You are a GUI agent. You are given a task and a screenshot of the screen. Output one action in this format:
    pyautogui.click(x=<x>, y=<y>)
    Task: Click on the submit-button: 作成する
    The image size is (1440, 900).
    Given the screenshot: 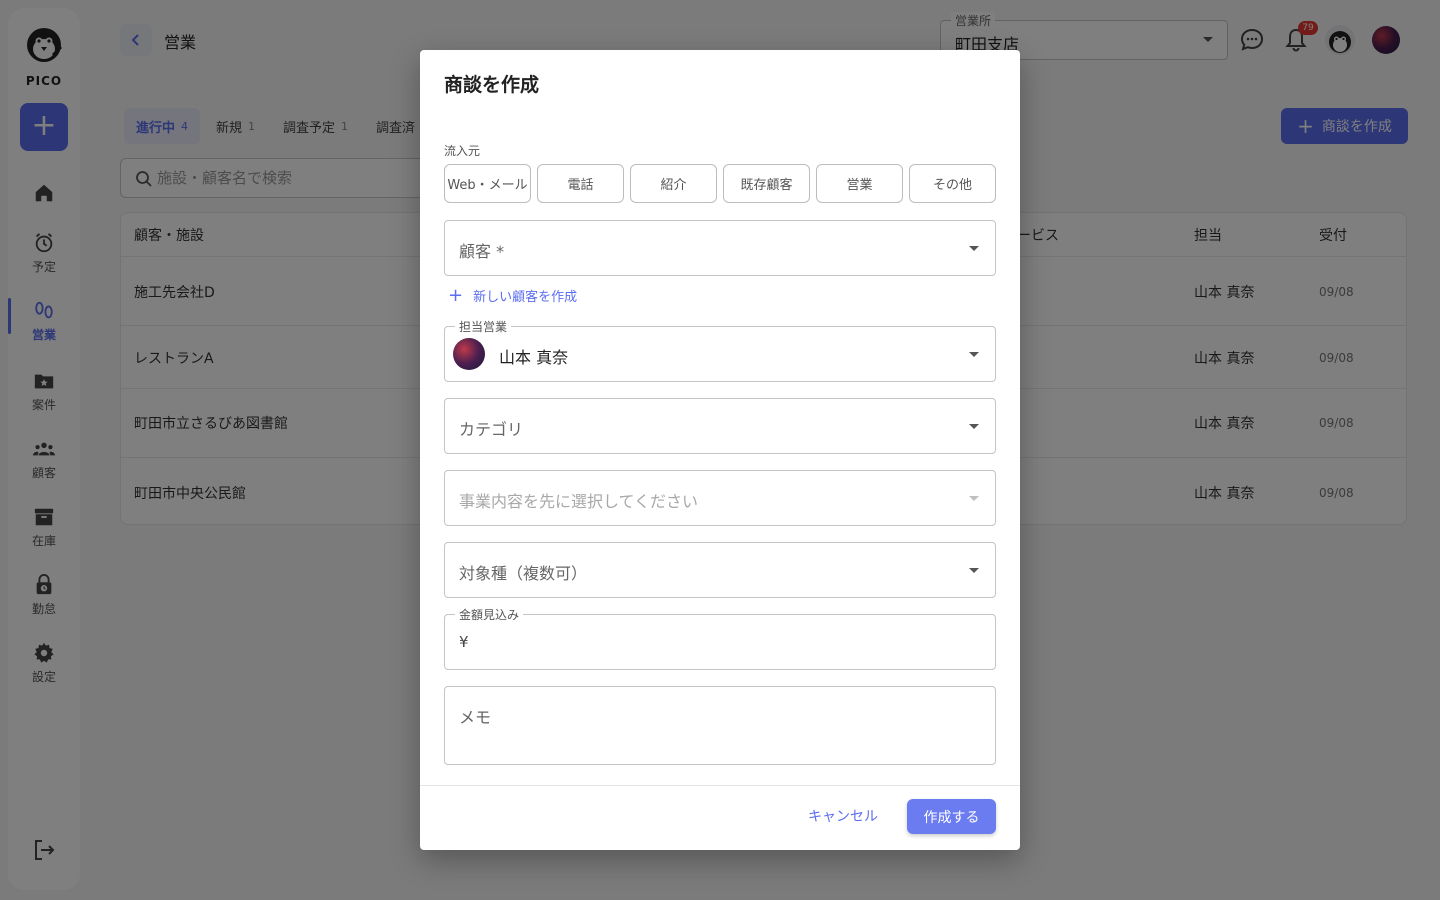 What is the action you would take?
    pyautogui.click(x=951, y=816)
    